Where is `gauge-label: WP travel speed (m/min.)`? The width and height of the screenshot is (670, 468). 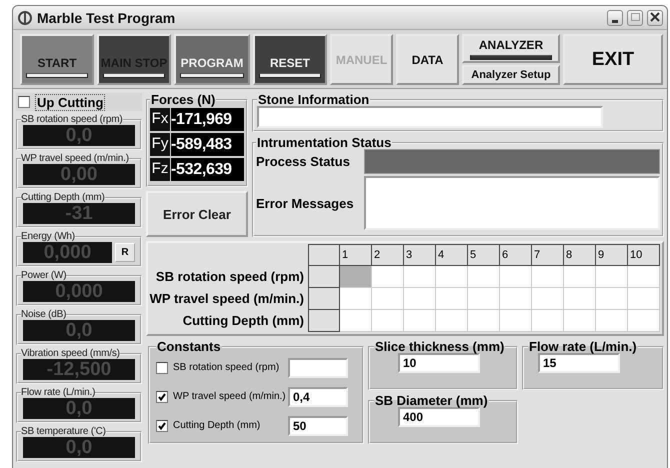
gauge-label: WP travel speed (m/min.) is located at coordinates (75, 158).